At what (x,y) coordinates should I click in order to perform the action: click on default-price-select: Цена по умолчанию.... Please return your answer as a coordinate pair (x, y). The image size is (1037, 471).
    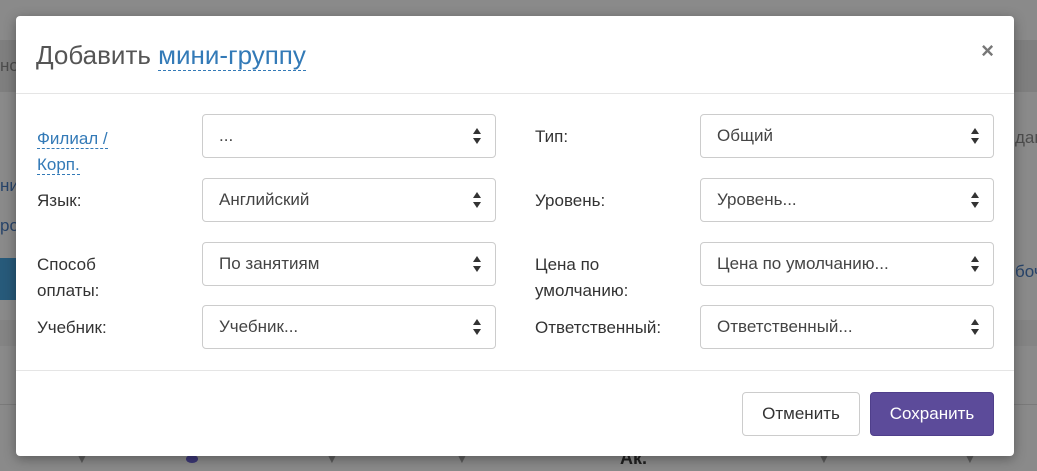
    Looking at the image, I should click on (847, 264).